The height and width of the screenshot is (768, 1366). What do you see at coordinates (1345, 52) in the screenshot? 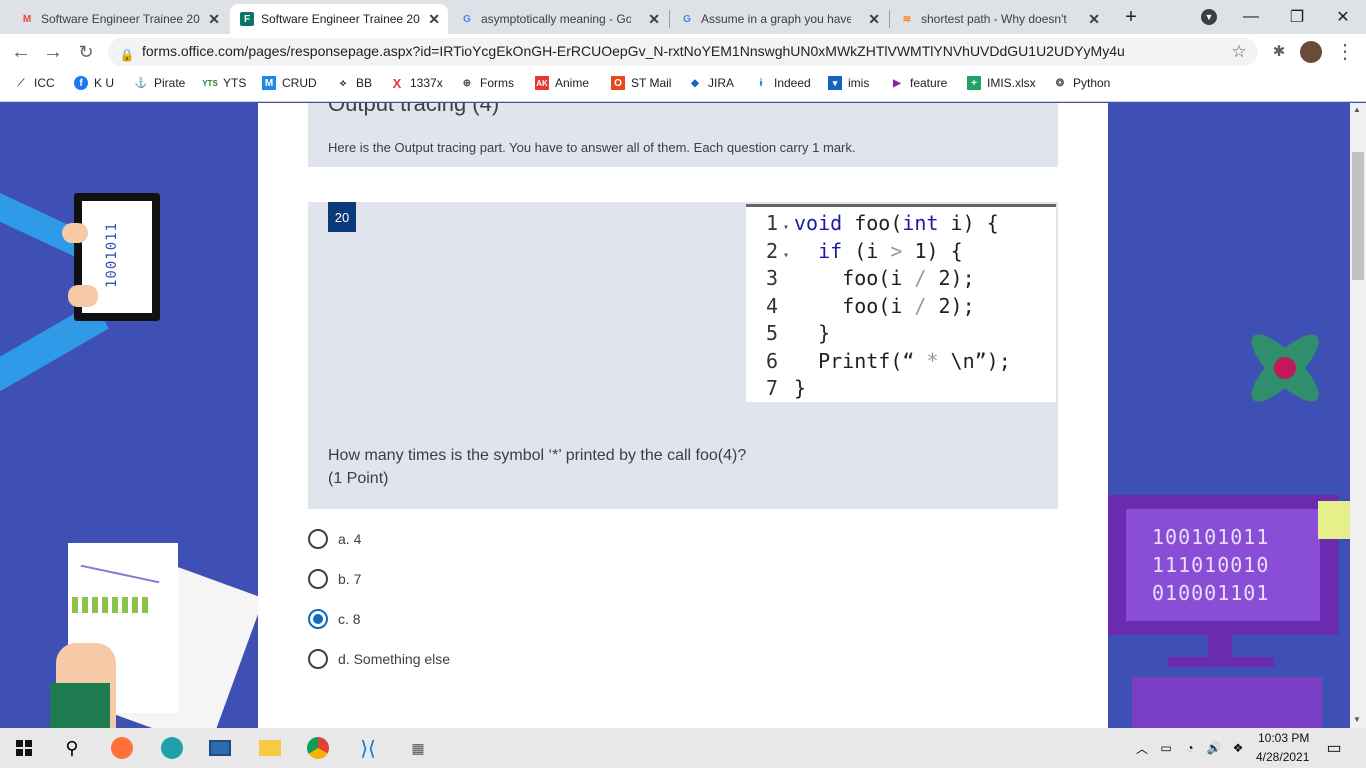
I see `menu-icon: ⋮` at bounding box center [1345, 52].